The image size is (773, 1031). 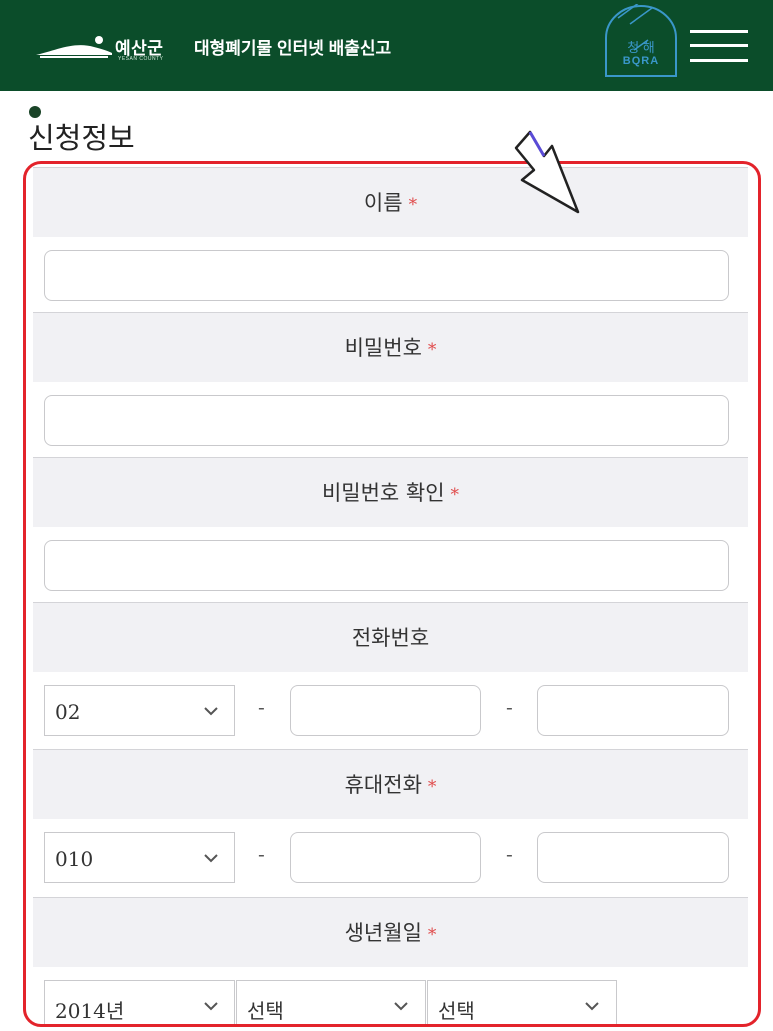 I want to click on mobile-prefix-select: 010, so click(x=139, y=857).